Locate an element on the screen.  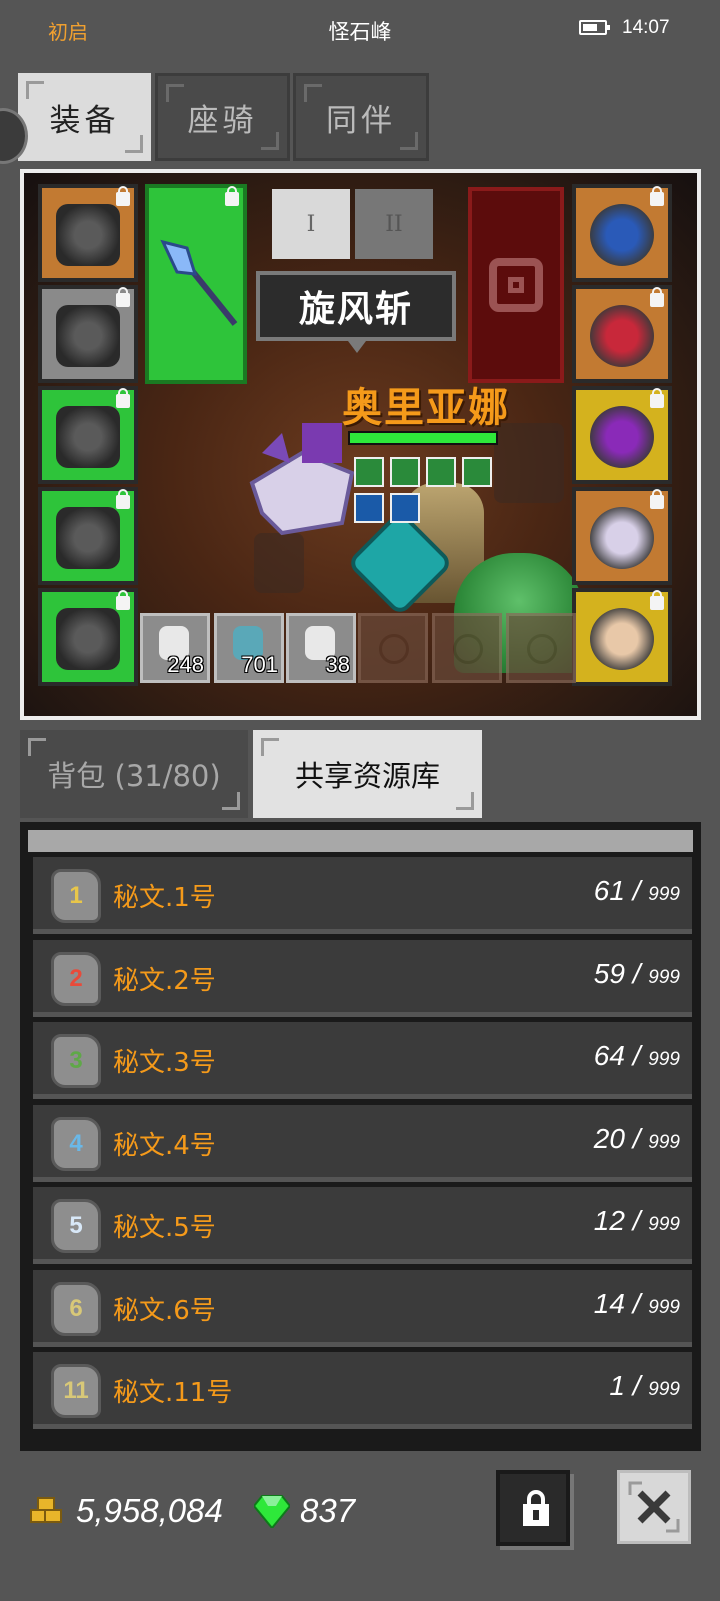
relic-slot is located at coordinates (516, 285).